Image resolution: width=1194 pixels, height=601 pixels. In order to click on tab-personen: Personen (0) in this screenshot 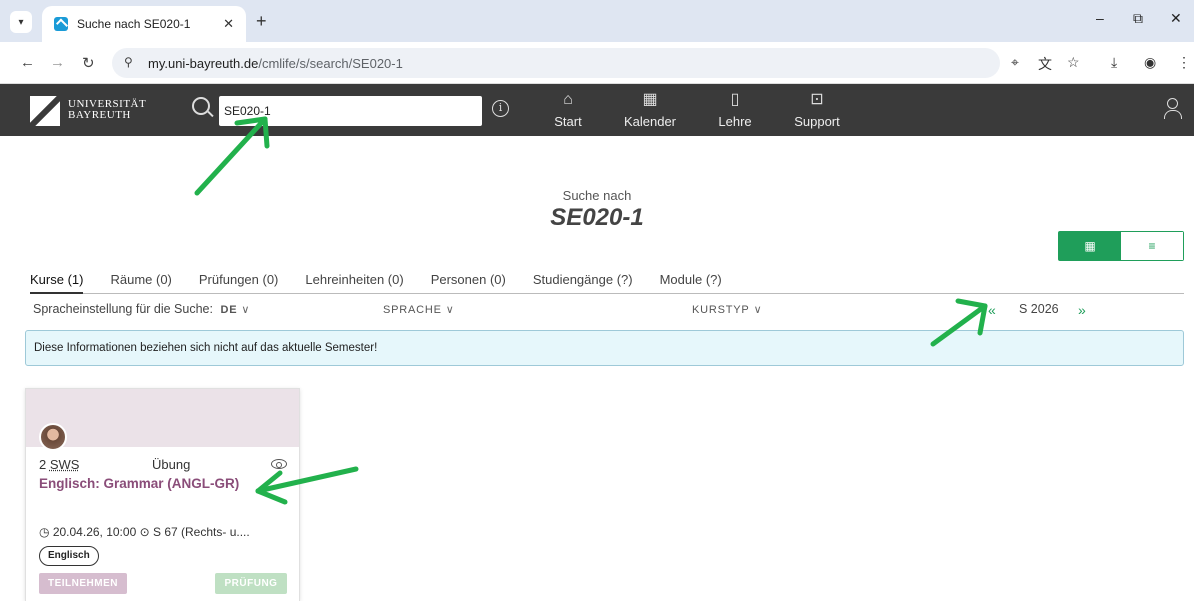, I will do `click(468, 283)`.